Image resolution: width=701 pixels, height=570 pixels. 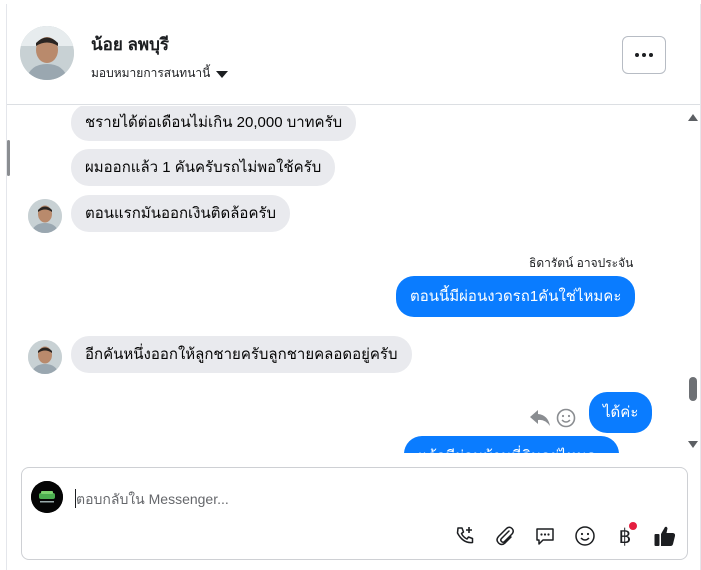 I want to click on paperclip-icon, so click(x=505, y=536).